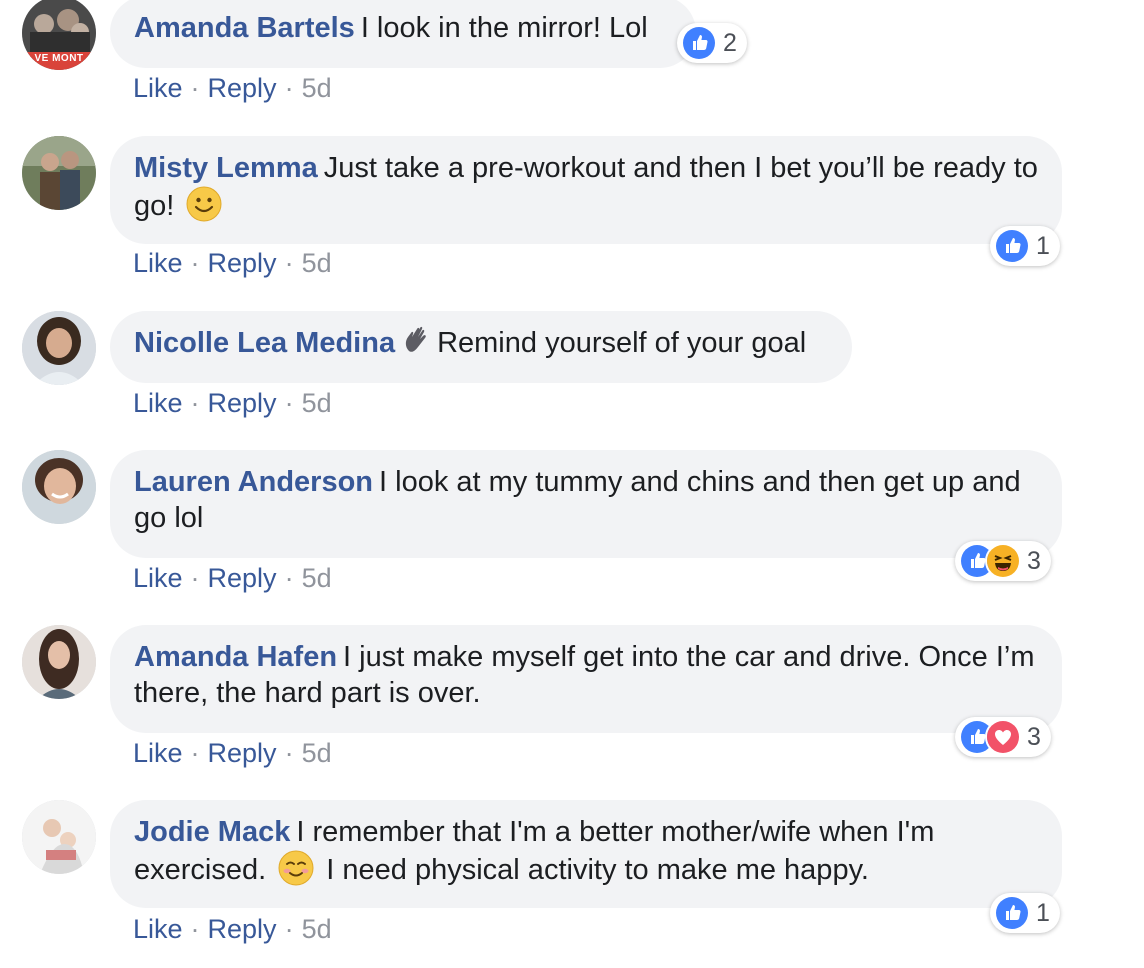 This screenshot has height=968, width=1144. I want to click on haha-icon, so click(1003, 561).